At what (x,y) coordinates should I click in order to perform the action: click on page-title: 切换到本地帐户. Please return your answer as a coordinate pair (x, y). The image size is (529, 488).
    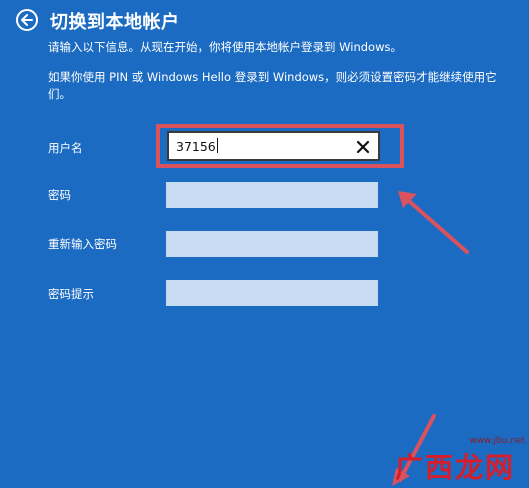
    Looking at the image, I should click on (115, 22).